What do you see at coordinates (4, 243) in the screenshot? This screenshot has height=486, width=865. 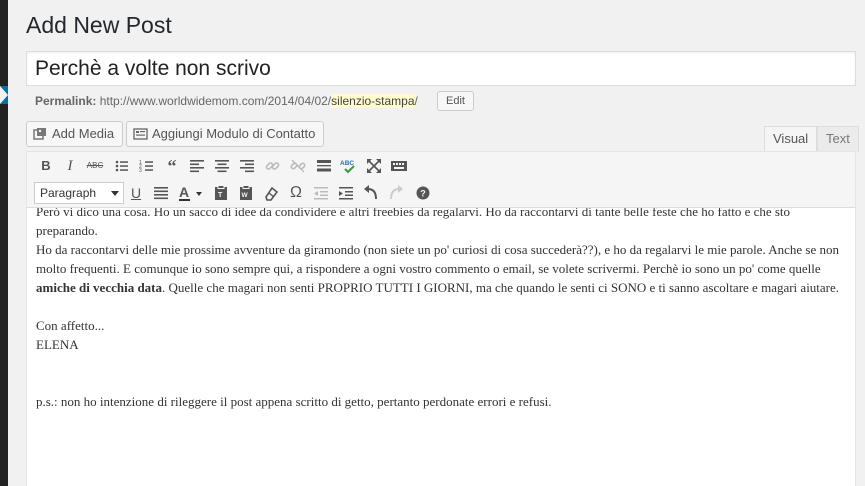 I see `admin-menu-edge` at bounding box center [4, 243].